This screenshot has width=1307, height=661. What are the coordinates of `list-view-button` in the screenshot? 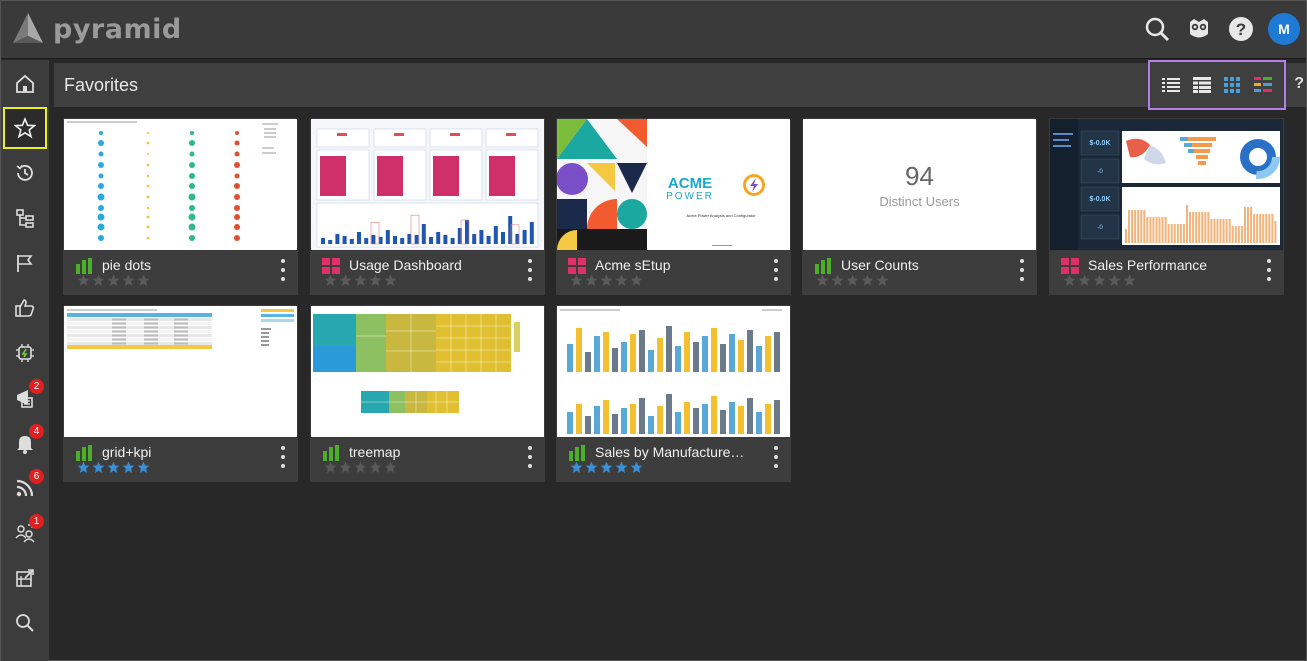 It's located at (1171, 85).